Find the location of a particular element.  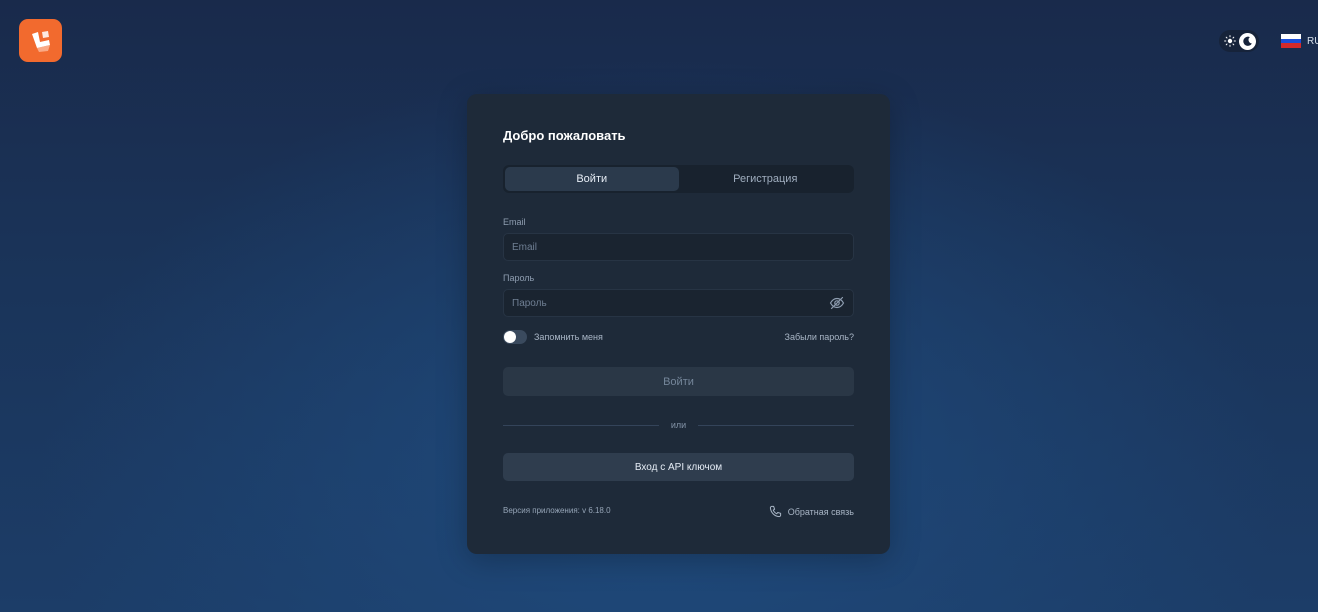

or-label: или is located at coordinates (678, 425).